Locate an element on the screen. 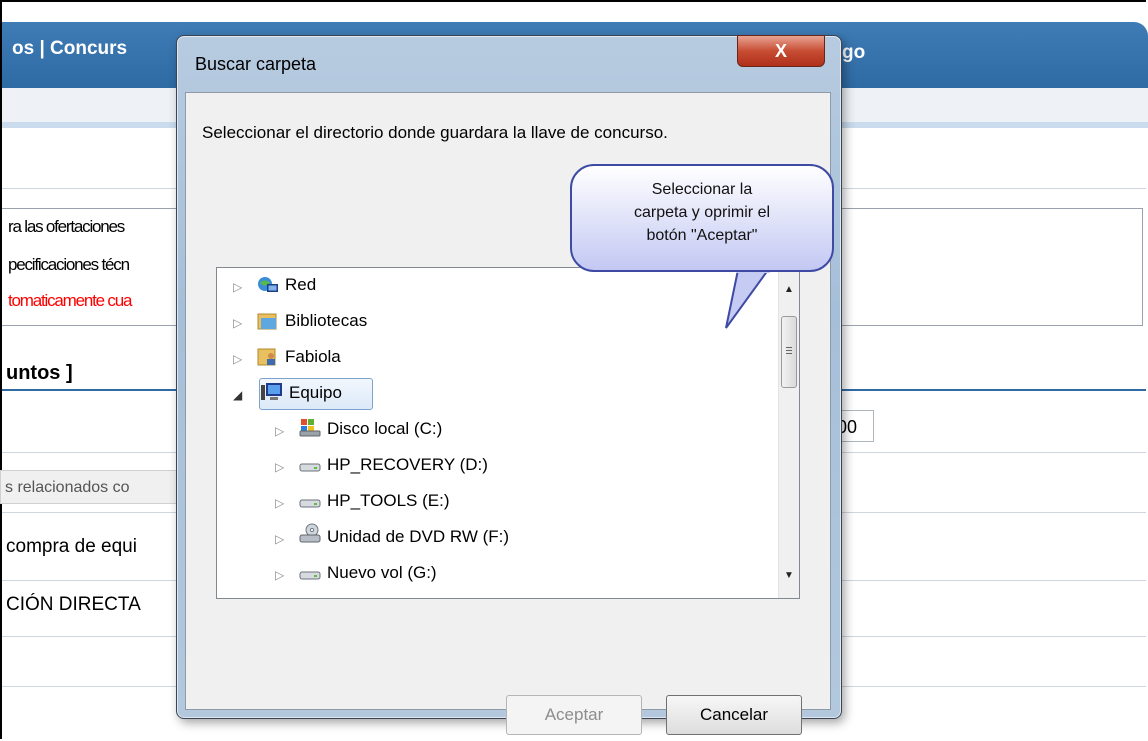 The image size is (1148, 741). accept-button: Aceptar is located at coordinates (574, 715).